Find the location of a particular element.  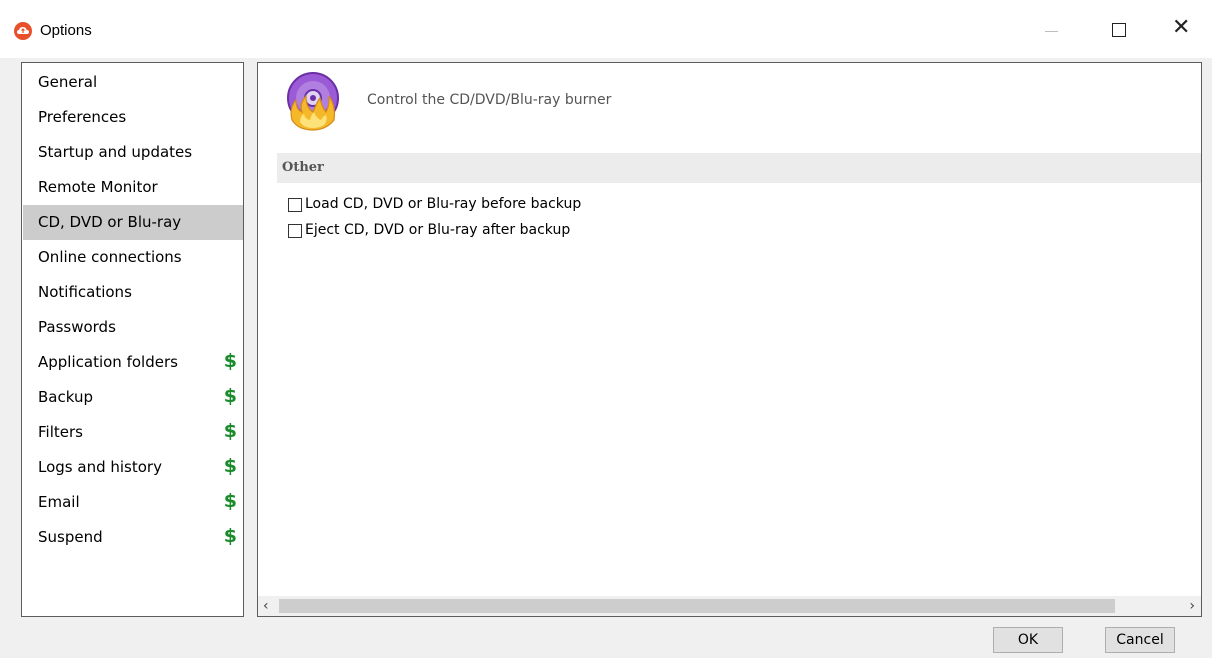

sidebar-item-logs-and-history: Logs and history $ is located at coordinates (133, 467).